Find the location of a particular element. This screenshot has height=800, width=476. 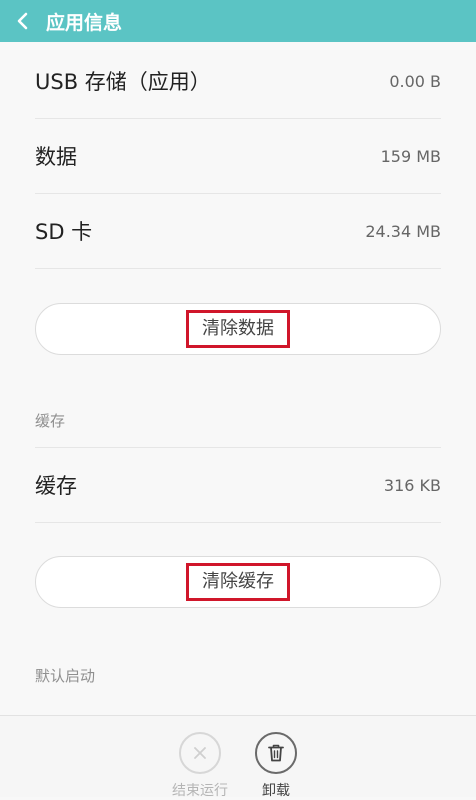

app-bar: 应用信息 is located at coordinates (238, 21).